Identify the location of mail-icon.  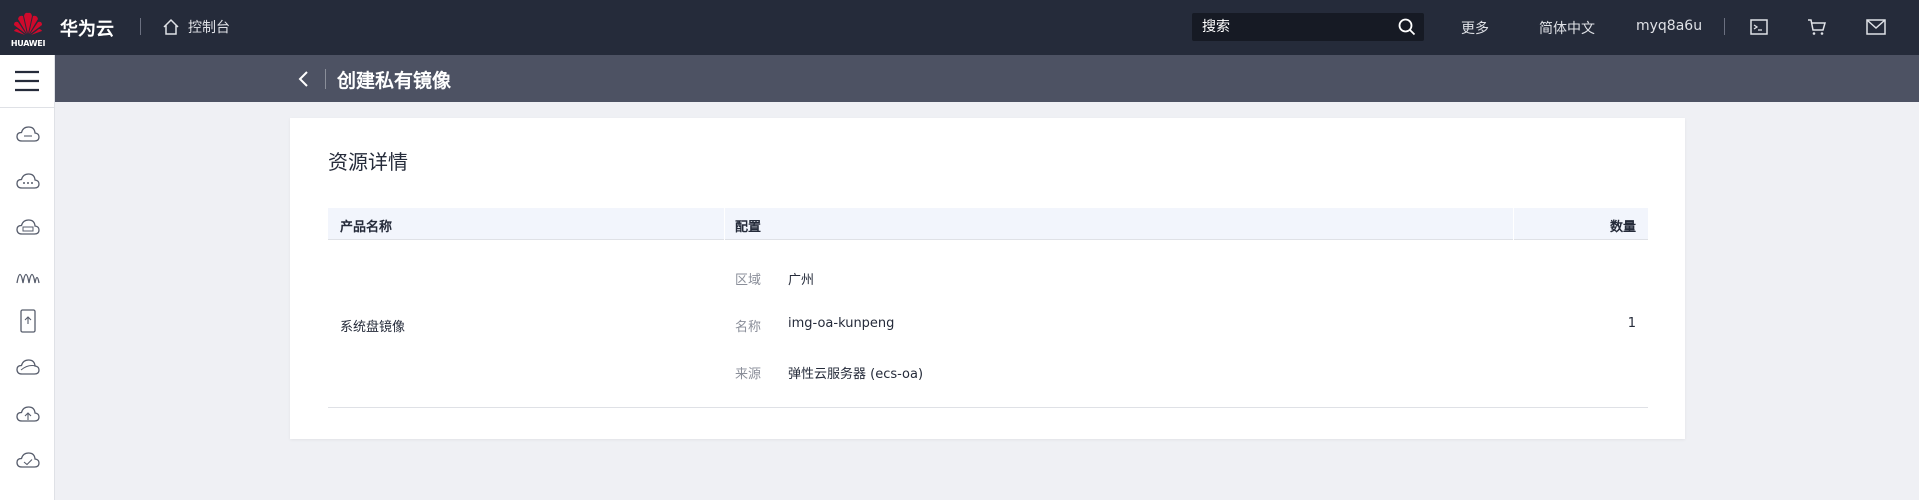
(1876, 27).